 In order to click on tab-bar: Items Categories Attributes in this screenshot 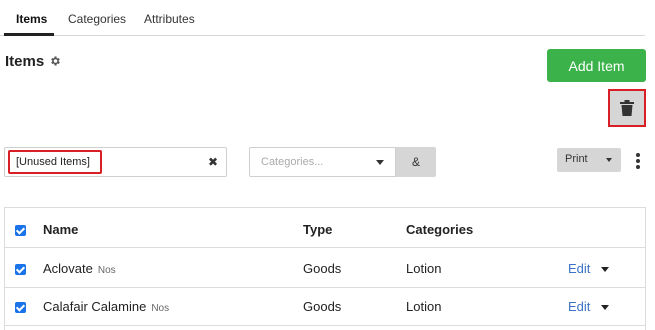, I will do `click(322, 18)`.